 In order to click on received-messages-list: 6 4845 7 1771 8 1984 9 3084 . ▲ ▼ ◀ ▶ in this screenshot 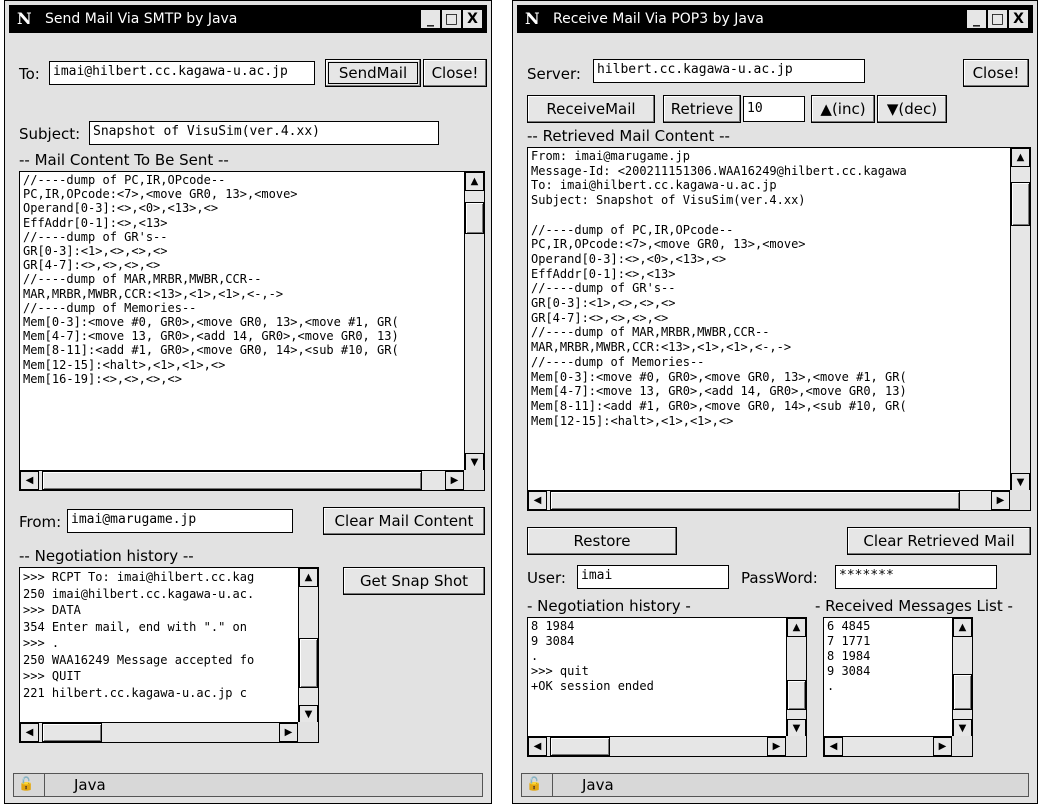, I will do `click(898, 687)`.